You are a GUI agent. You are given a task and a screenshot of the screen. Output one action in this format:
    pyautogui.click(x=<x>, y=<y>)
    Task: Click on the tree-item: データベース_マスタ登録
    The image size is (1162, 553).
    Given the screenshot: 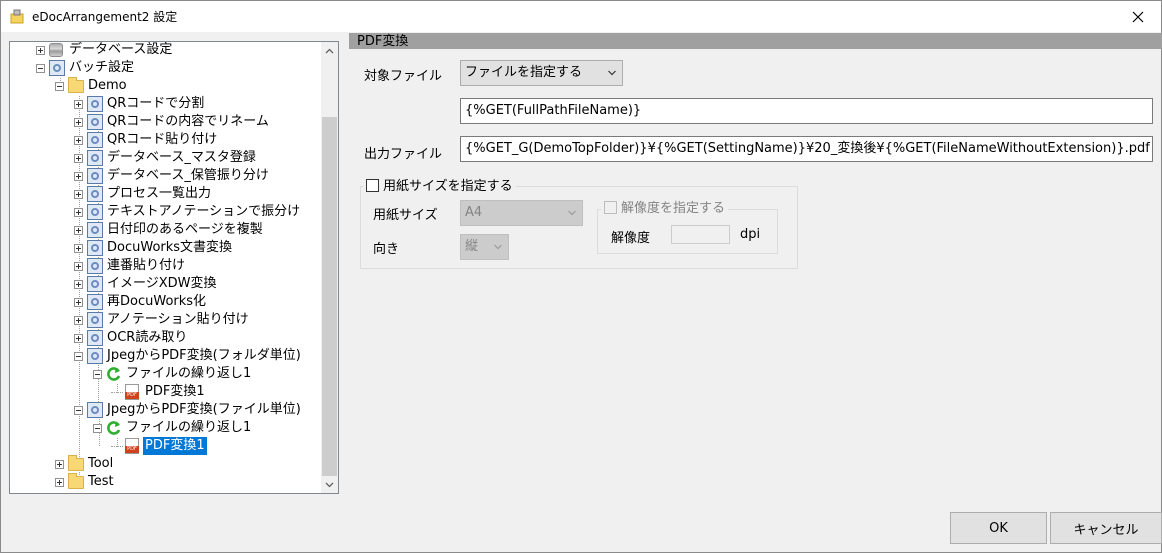 What is the action you would take?
    pyautogui.click(x=165, y=158)
    